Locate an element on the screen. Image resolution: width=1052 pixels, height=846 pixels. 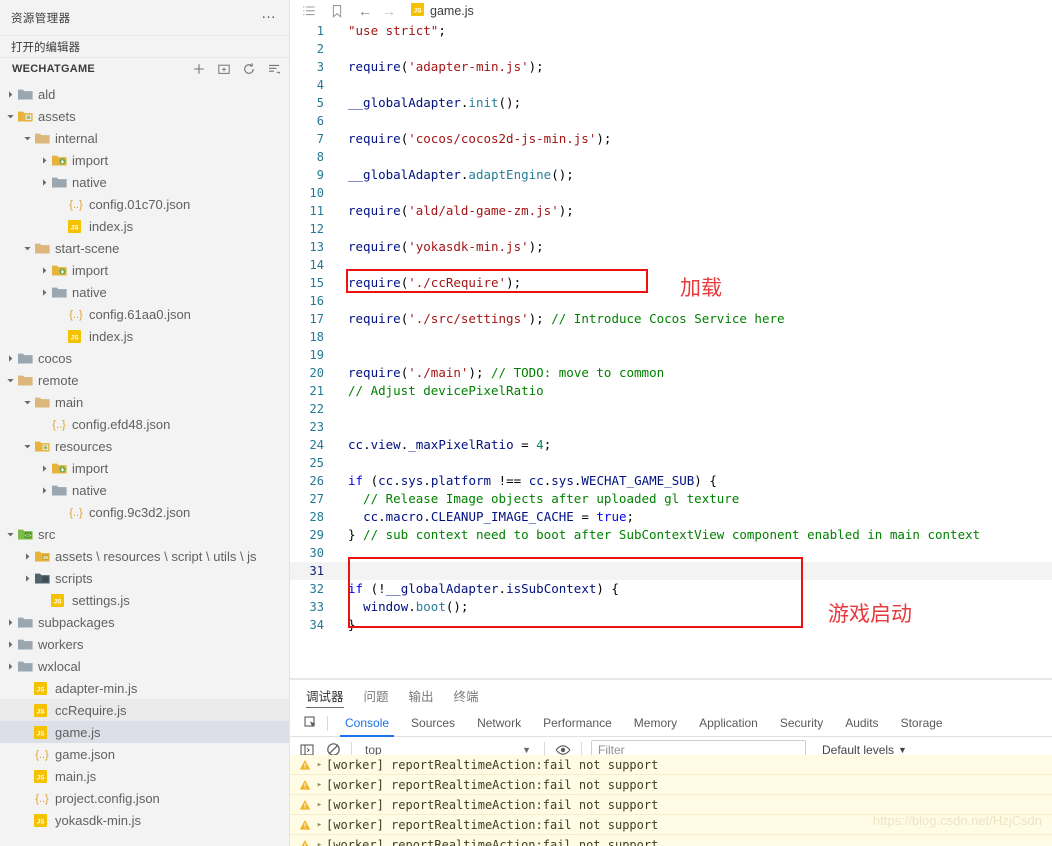
code-line: 6 is located at coordinates (671, 121).